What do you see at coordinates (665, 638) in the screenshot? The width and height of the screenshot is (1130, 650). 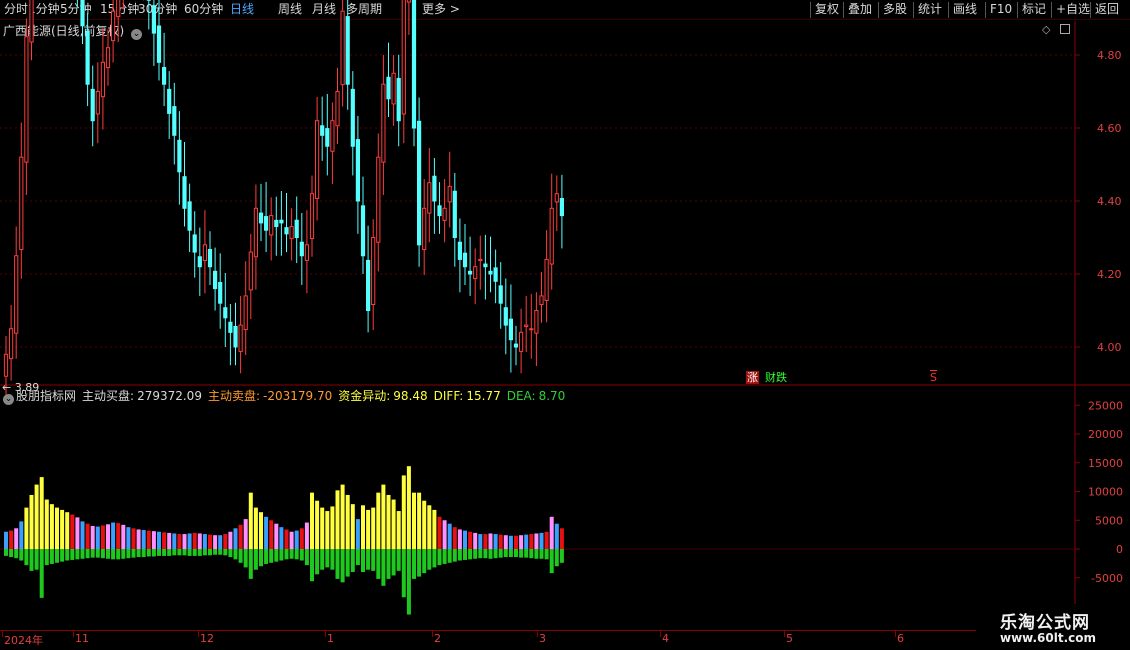 I see `date-label: 4` at bounding box center [665, 638].